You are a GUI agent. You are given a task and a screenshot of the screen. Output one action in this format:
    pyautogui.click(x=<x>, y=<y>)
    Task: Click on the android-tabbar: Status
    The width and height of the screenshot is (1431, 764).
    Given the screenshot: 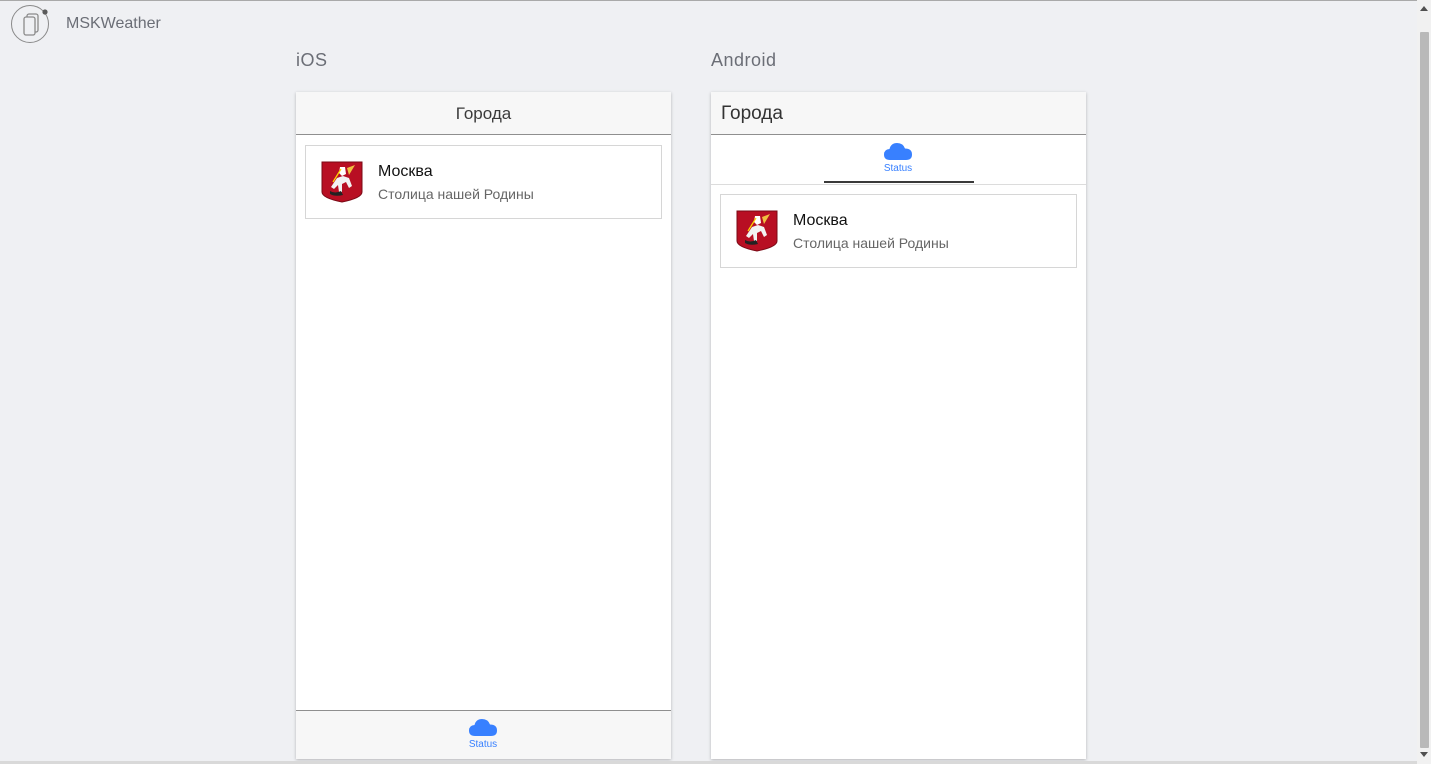 What is the action you would take?
    pyautogui.click(x=898, y=160)
    